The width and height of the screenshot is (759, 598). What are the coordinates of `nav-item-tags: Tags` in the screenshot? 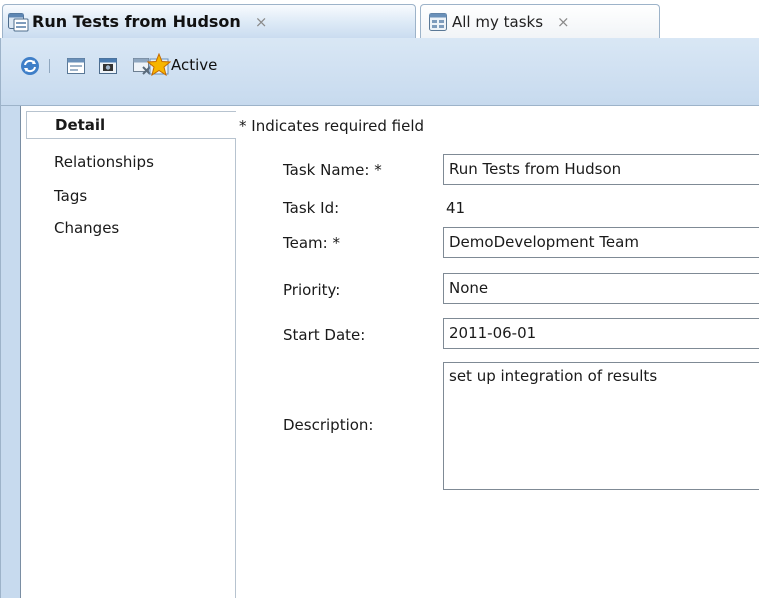 It's located at (130, 196).